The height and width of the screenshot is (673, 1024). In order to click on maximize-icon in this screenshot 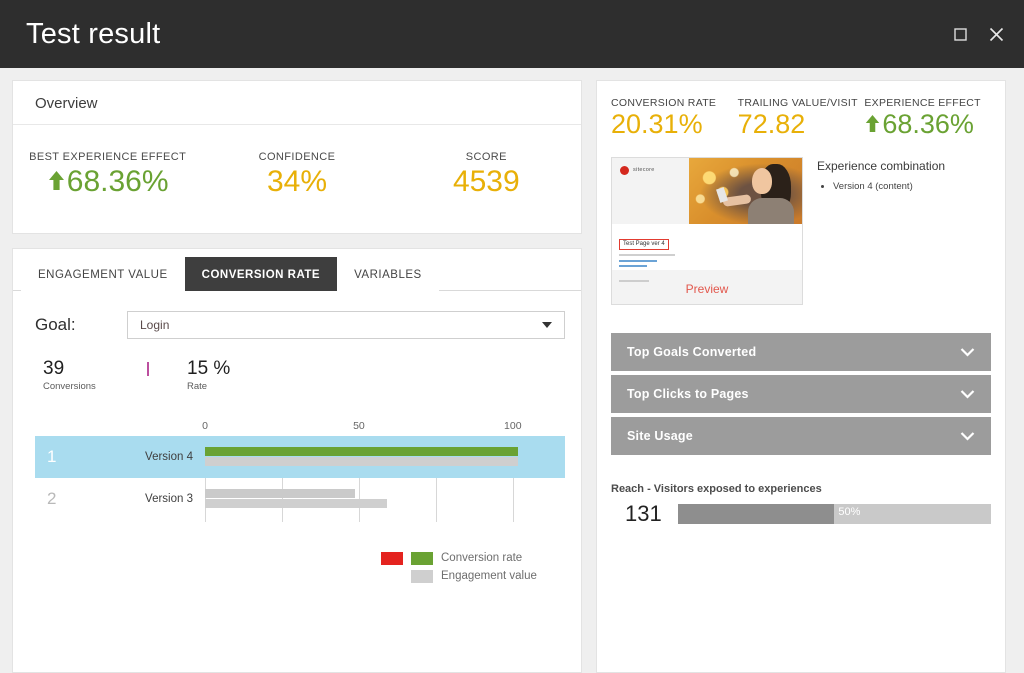, I will do `click(960, 34)`.